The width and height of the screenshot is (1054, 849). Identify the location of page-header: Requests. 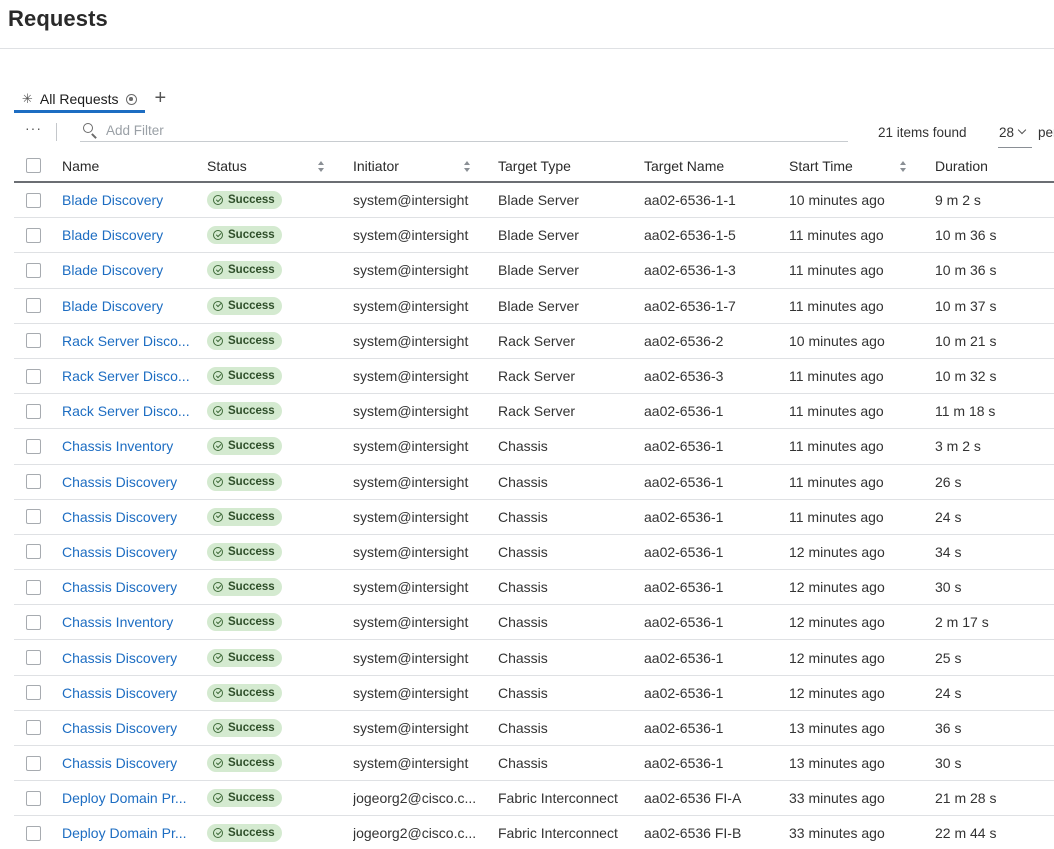
(527, 24).